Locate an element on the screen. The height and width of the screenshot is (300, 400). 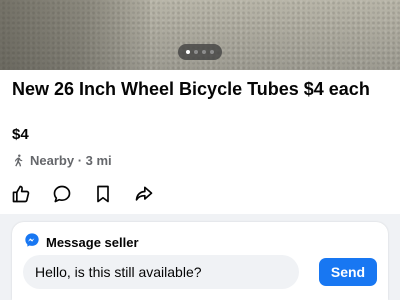
messenger-icon is located at coordinates (32, 242).